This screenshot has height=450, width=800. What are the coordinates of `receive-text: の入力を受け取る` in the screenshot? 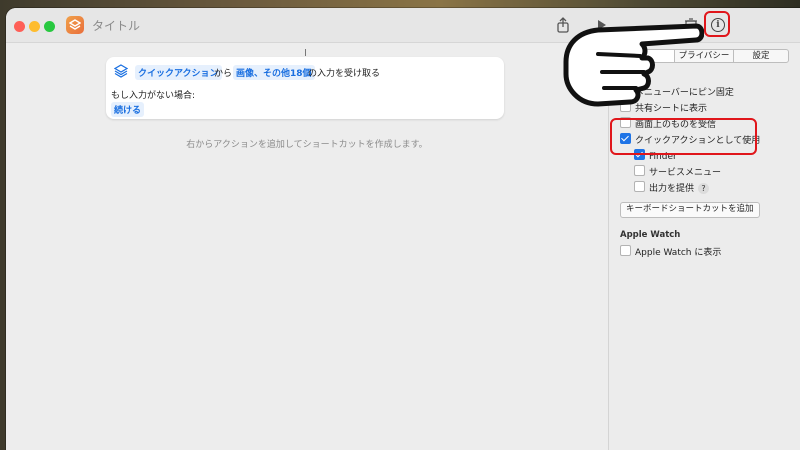 It's located at (344, 74).